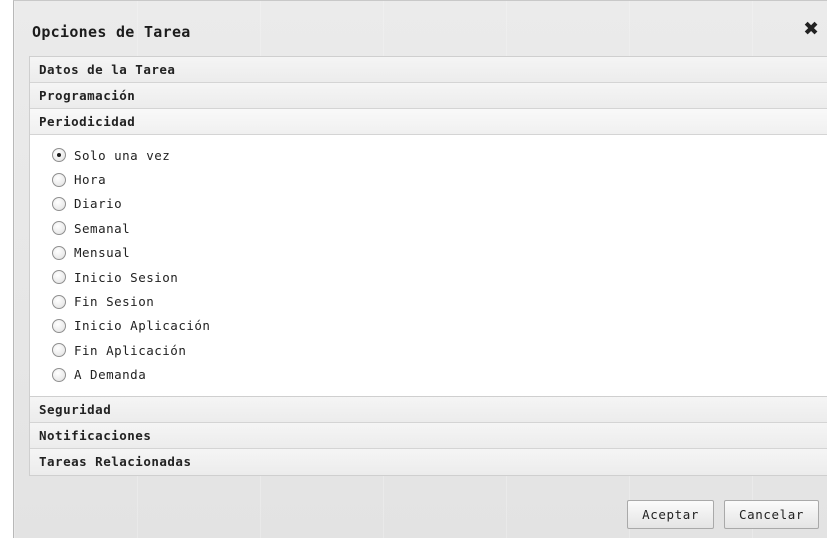 The width and height of the screenshot is (827, 538). I want to click on radio-option: Semanal, so click(165, 228).